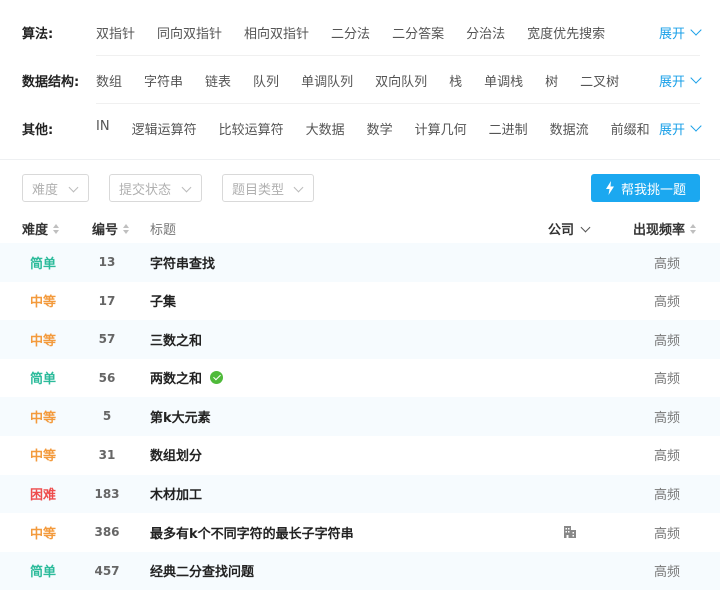  I want to click on table-row: 中等 386 最多有k个不同字符的最长子字符串 高频, so click(360, 532).